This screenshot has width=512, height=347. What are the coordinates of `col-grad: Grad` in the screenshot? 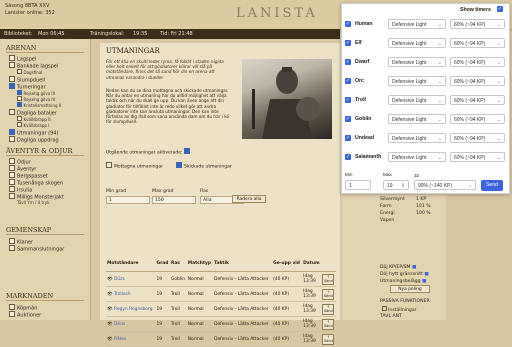 It's located at (162, 263).